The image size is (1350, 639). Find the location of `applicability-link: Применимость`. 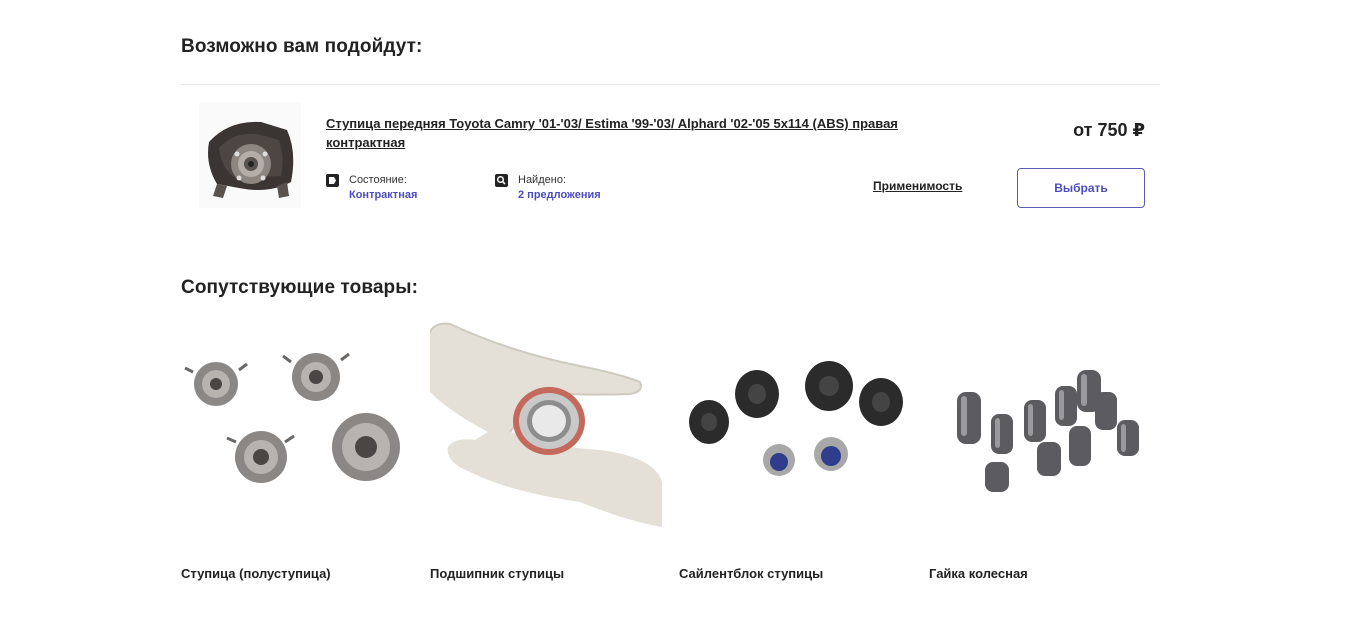

applicability-link: Применимость is located at coordinates (917, 186).